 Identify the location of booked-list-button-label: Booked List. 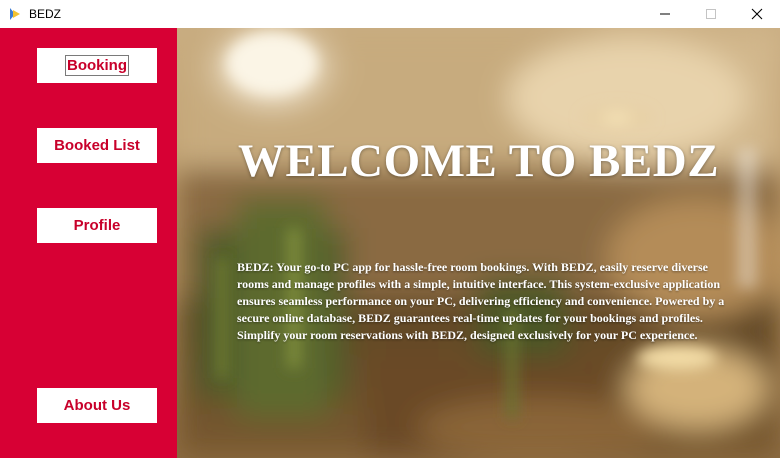
(97, 145).